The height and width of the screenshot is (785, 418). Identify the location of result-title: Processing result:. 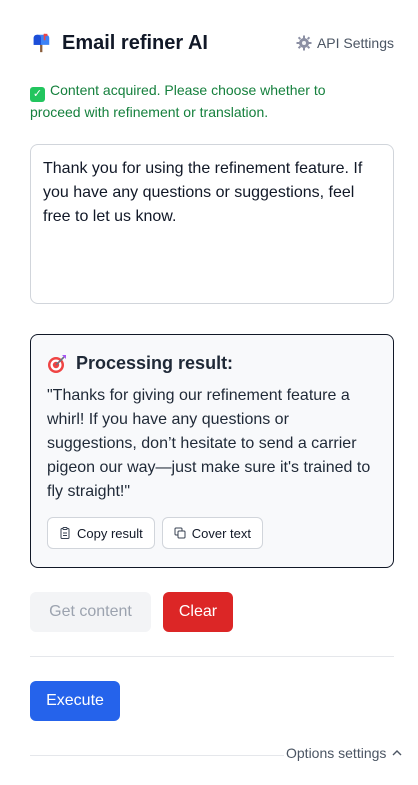
(155, 363).